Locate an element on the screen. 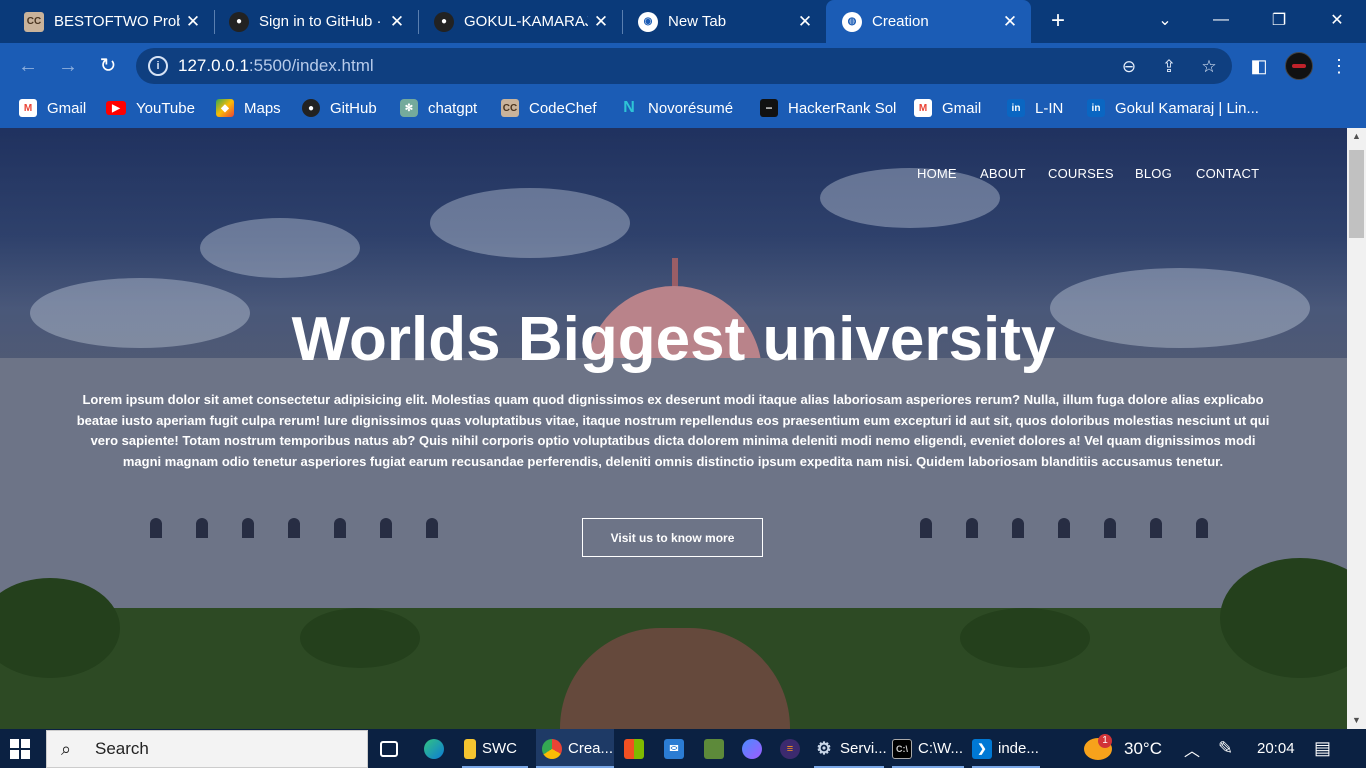 The image size is (1366, 768). bookmark-label: GitHub is located at coordinates (353, 108).